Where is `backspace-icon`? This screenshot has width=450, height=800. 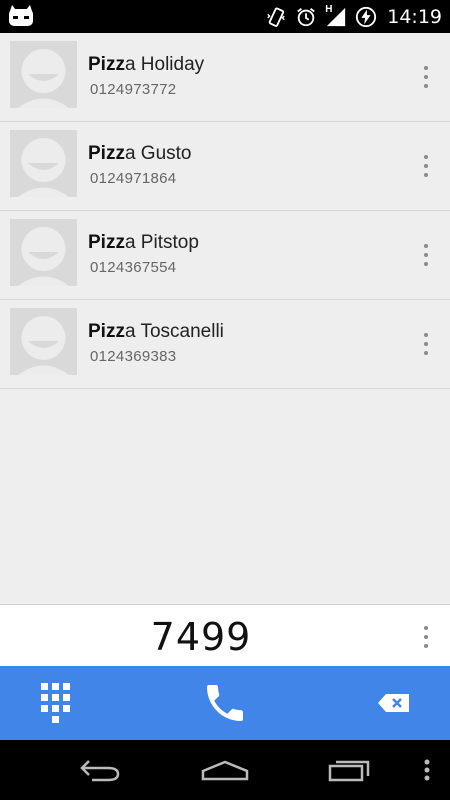 backspace-icon is located at coordinates (393, 703).